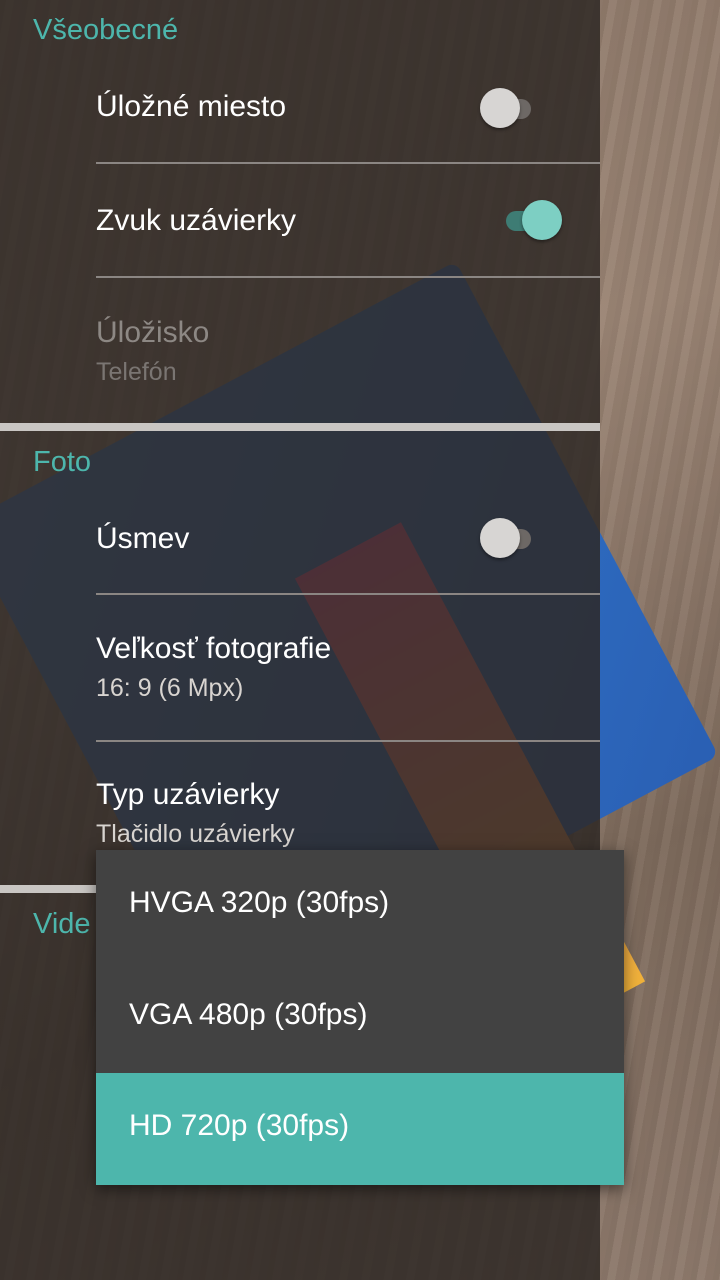 The height and width of the screenshot is (1280, 720). I want to click on setting-storage: Úložisko Telefón, so click(348, 354).